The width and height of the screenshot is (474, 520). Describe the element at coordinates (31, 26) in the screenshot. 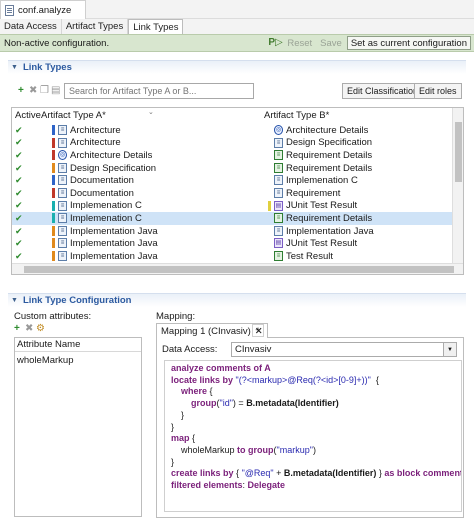

I see `tab-data-access: Data Access` at that location.